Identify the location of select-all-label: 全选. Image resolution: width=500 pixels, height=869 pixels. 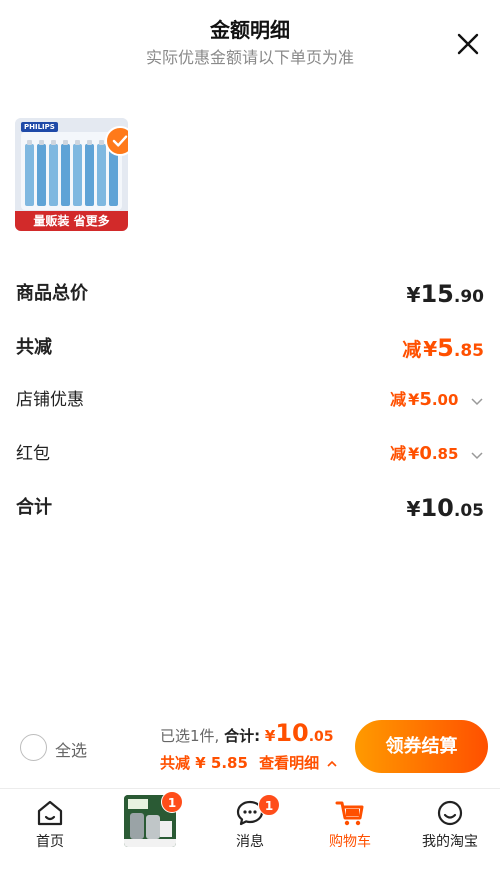
(71, 750).